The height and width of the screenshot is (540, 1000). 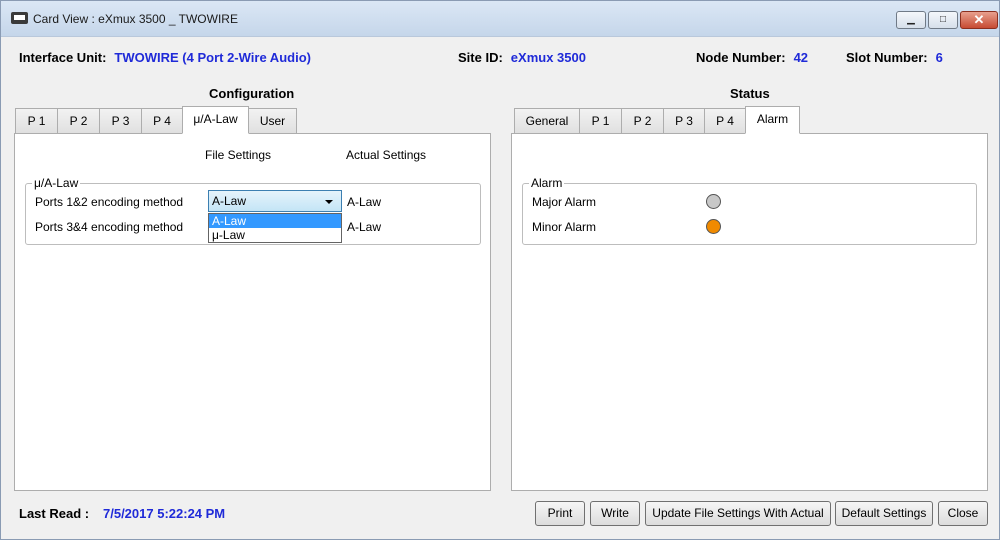 What do you see at coordinates (884, 513) in the screenshot?
I see `default-settings-button: Default Settings` at bounding box center [884, 513].